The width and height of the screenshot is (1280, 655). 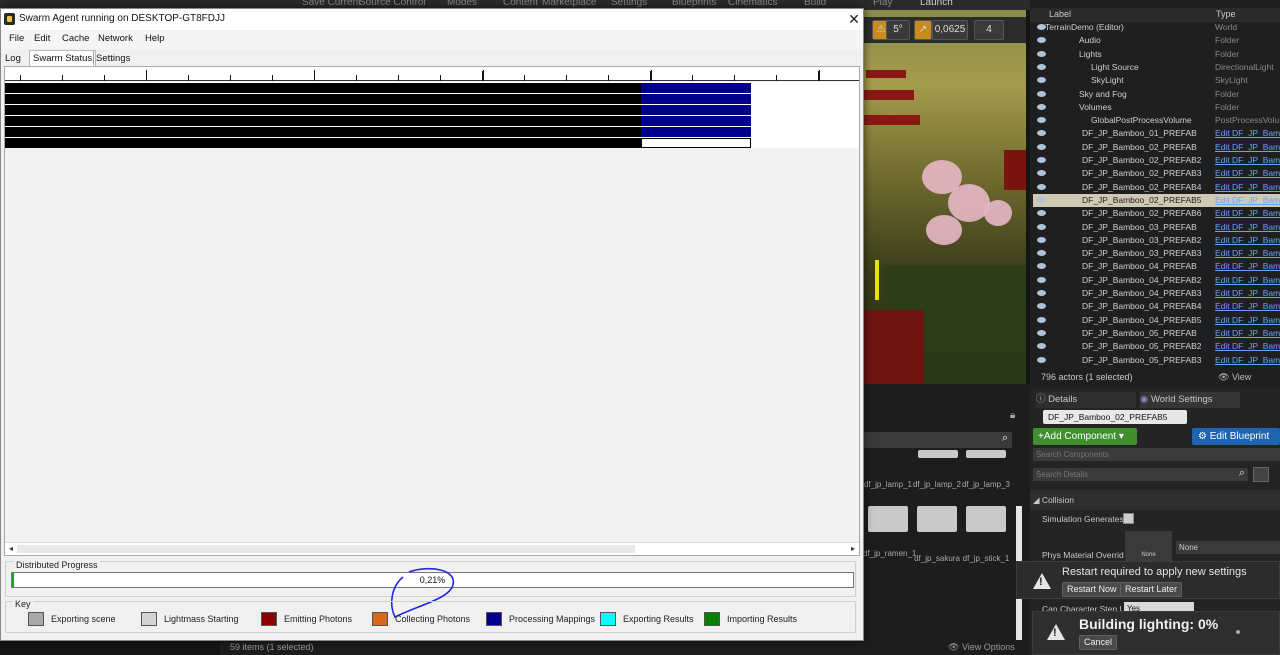 I want to click on outliner-row: DF_JP_Bamboo_02_PREFAB4 Edit DF_JP_Bam, so click(x=1156, y=187).